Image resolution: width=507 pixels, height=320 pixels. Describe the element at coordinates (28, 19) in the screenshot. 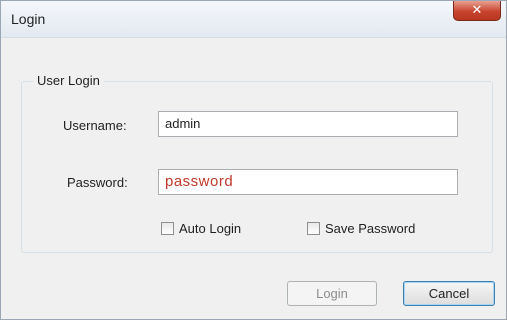

I see `window-title: Login` at that location.